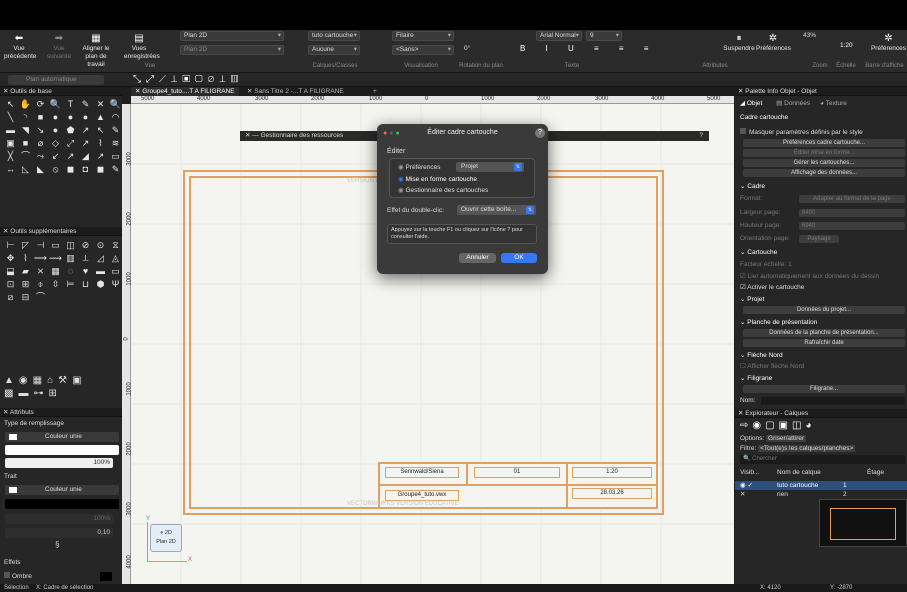 This screenshot has height=592, width=907. What do you see at coordinates (70, 284) in the screenshot?
I see `tool-button: ⊨` at bounding box center [70, 284].